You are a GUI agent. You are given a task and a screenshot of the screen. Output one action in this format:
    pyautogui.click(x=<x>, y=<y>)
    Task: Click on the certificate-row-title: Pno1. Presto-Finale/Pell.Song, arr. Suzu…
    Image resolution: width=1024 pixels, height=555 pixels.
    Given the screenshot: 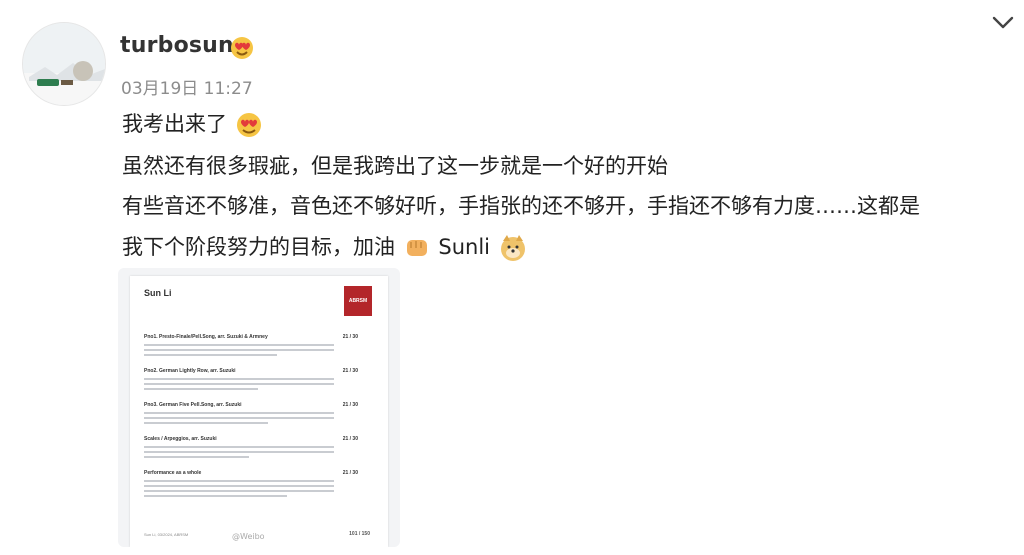 What is the action you would take?
    pyautogui.click(x=206, y=337)
    